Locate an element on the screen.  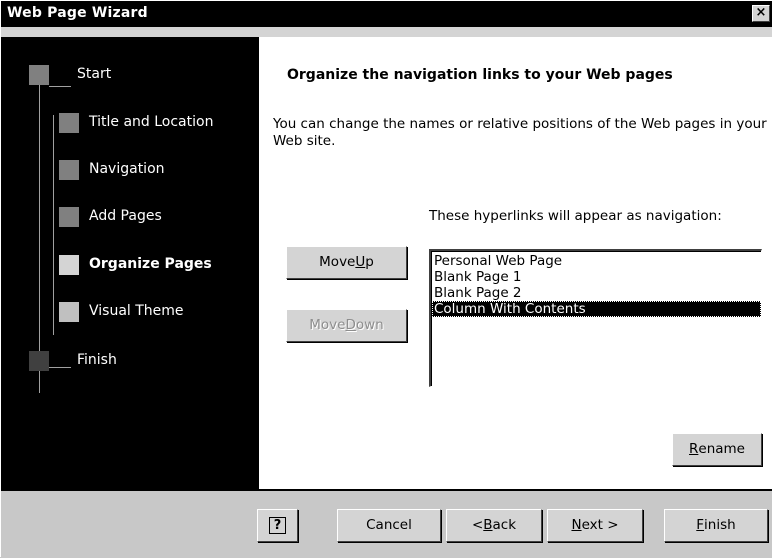
step-finish: Finish is located at coordinates (130, 362).